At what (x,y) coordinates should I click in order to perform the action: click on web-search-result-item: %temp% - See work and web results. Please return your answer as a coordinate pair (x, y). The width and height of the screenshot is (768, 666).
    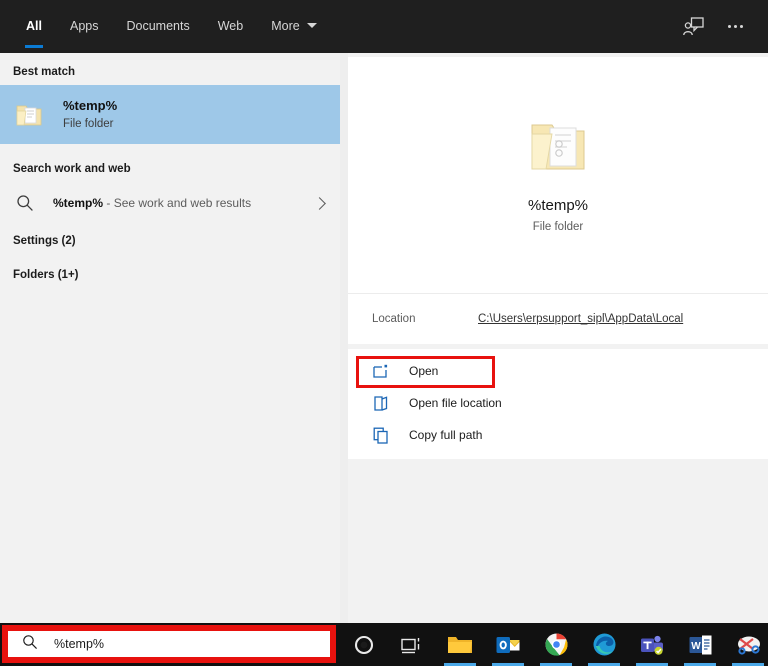
    Looking at the image, I should click on (170, 203).